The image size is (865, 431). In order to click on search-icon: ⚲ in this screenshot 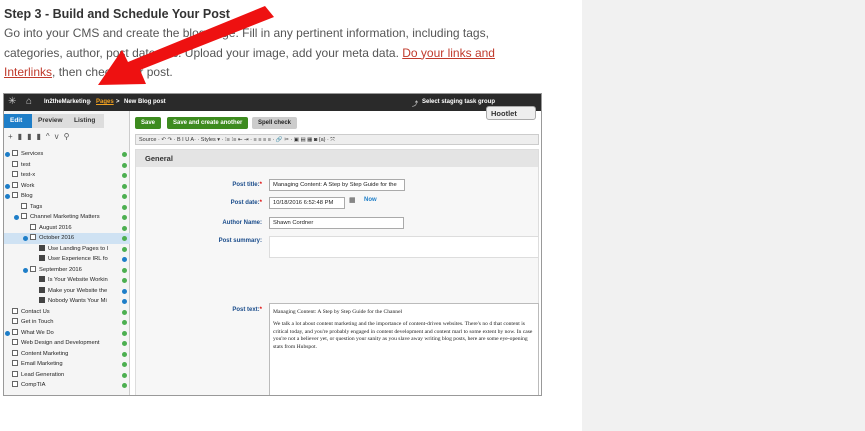, I will do `click(69, 136)`.